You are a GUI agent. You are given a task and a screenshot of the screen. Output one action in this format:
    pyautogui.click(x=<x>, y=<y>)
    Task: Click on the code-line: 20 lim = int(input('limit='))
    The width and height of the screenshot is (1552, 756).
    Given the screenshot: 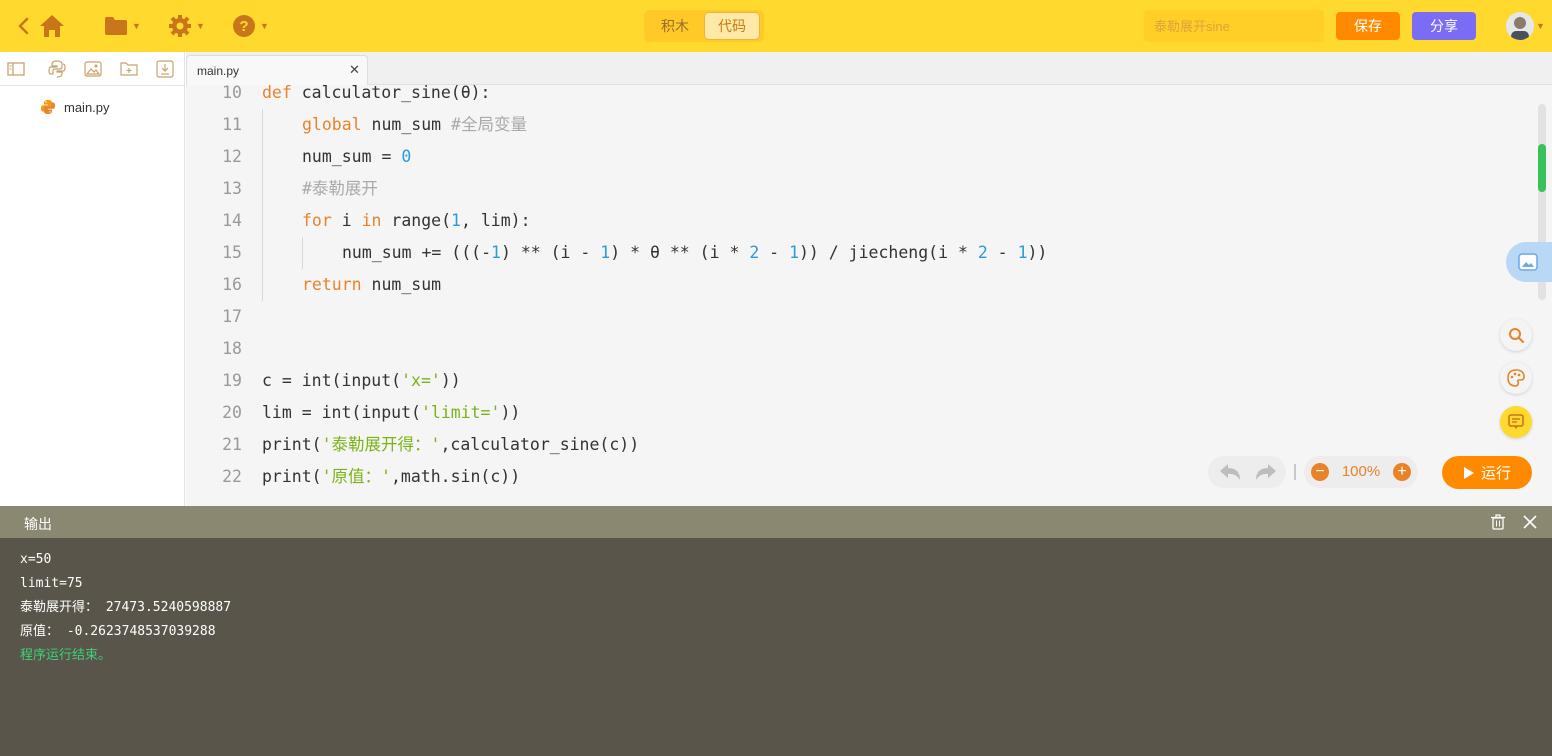 What is the action you would take?
    pyautogui.click(x=856, y=413)
    